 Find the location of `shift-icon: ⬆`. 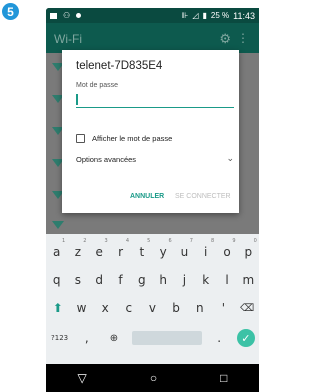

shift-icon: ⬆ is located at coordinates (57, 308).